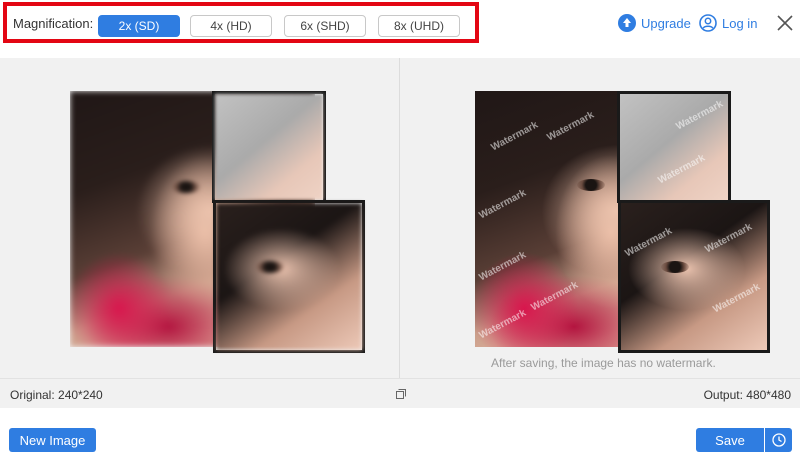 This screenshot has width=800, height=468. I want to click on mag-option-8x: 8x (UHD), so click(419, 26).